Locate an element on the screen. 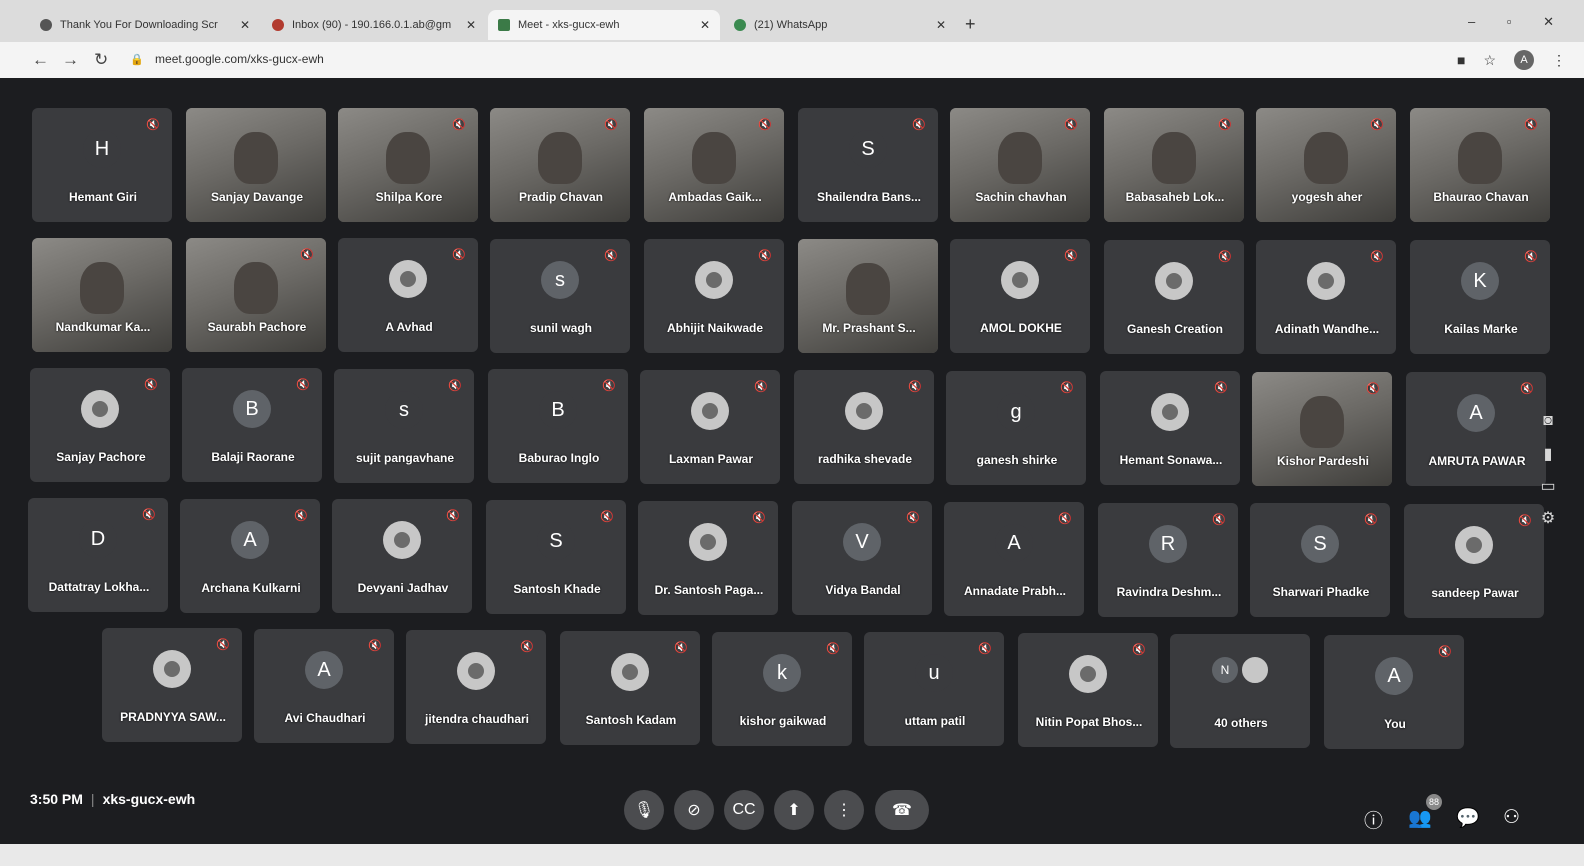 The width and height of the screenshot is (1584, 866). screen-icon: ▭ is located at coordinates (1548, 487).